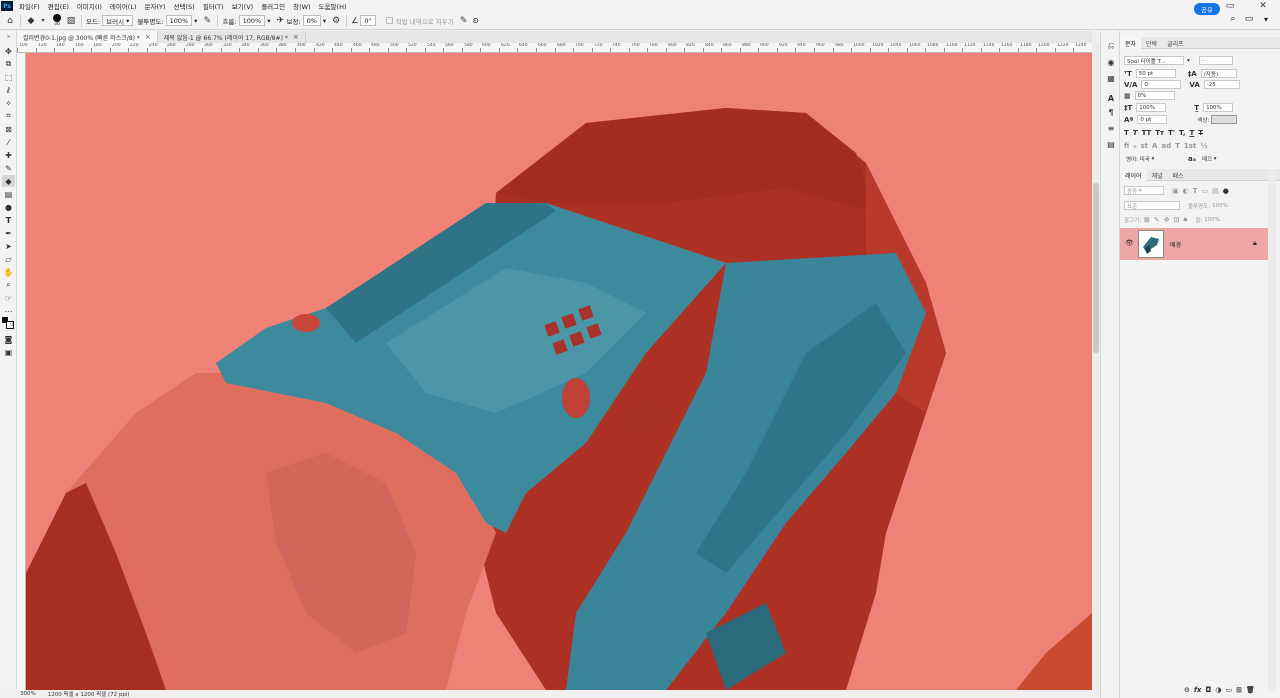 The width and height of the screenshot is (1280, 698). Describe the element at coordinates (1154, 146) in the screenshot. I see `swash-button: A` at that location.